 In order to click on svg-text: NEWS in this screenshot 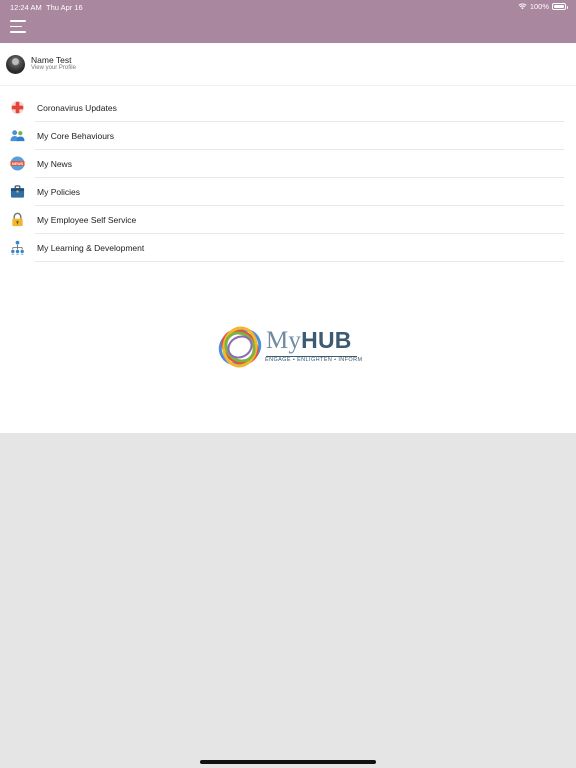, I will do `click(18, 164)`.